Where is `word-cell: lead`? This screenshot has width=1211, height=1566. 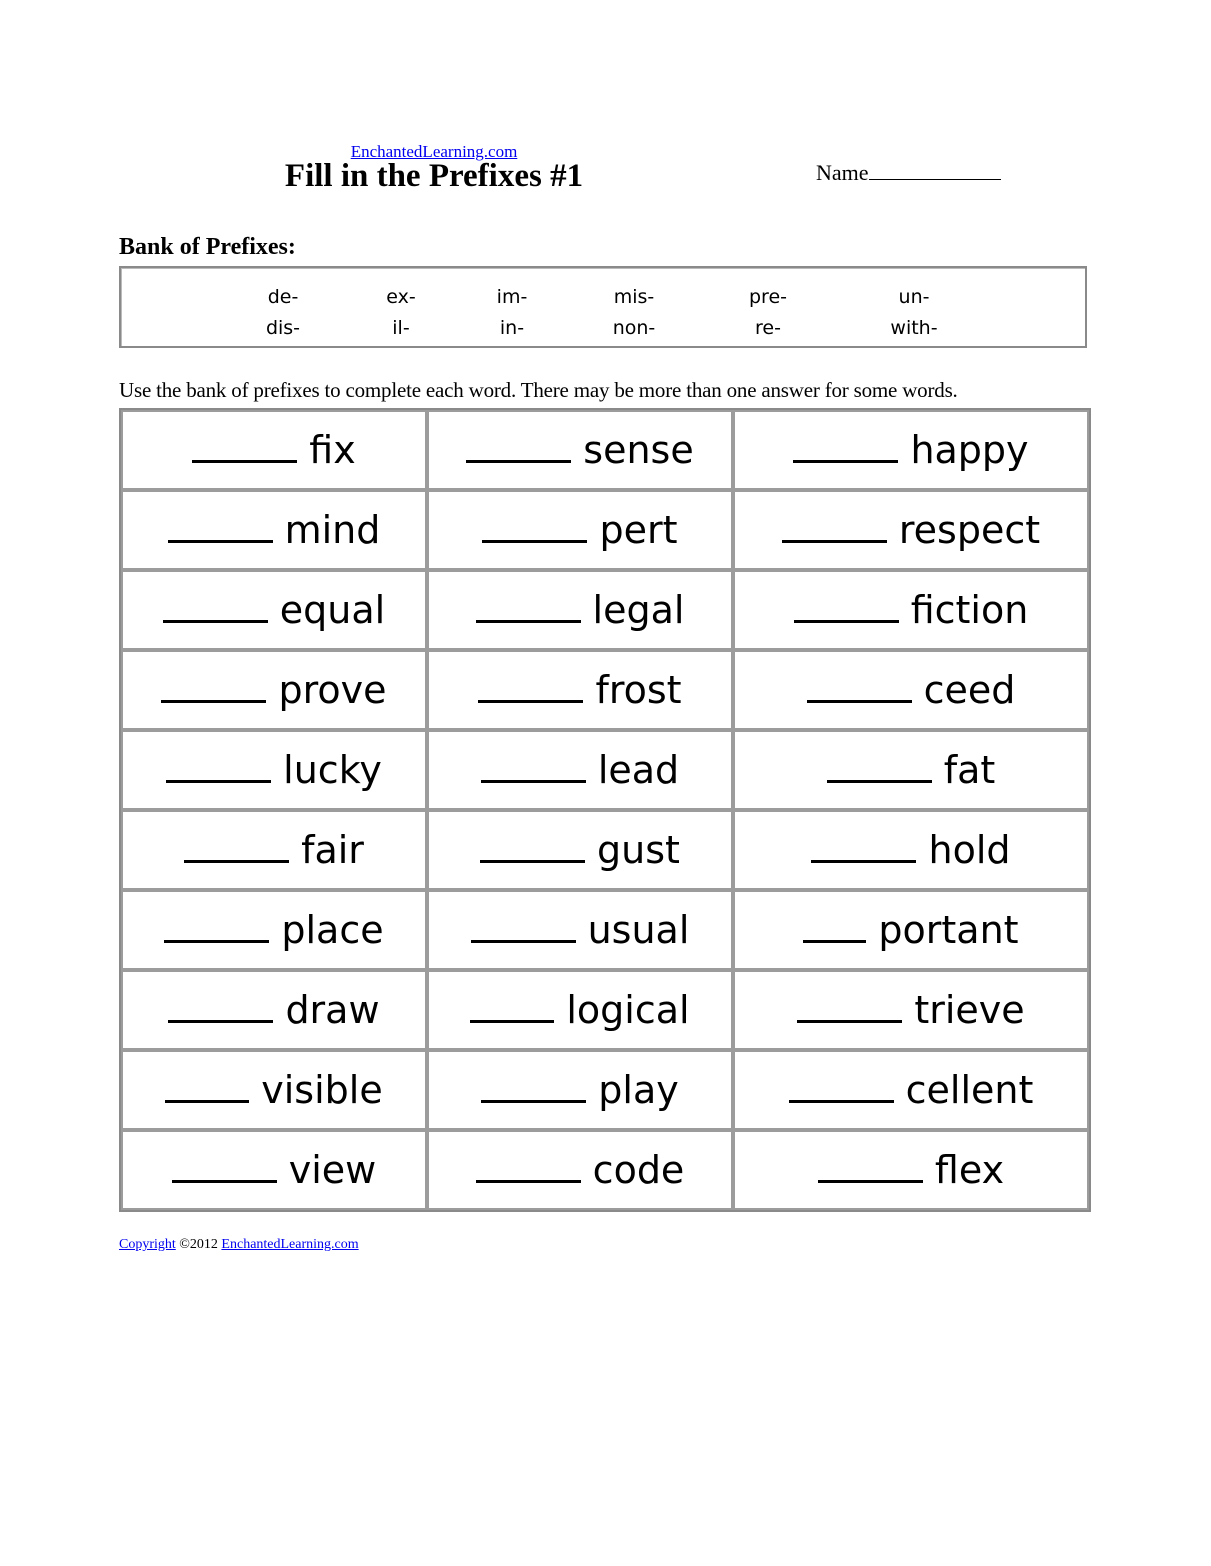 word-cell: lead is located at coordinates (580, 770).